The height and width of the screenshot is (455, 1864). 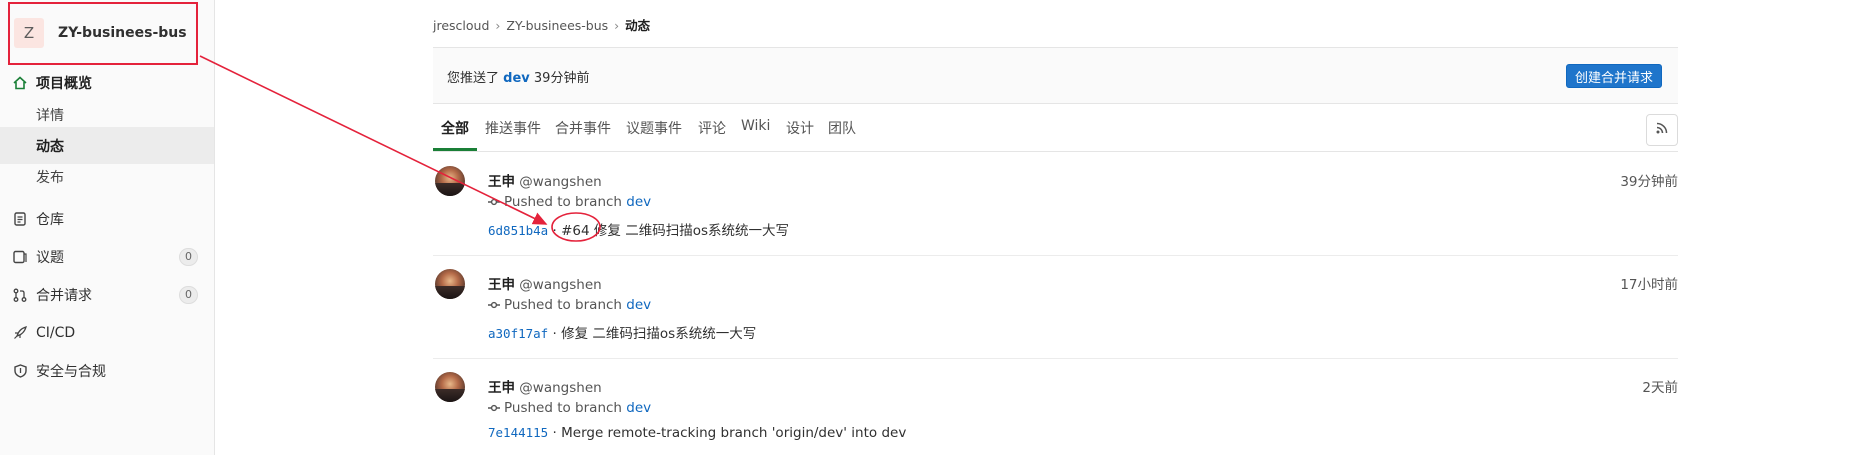 What do you see at coordinates (107, 176) in the screenshot?
I see `sidebar-subitem-releases: 发布` at bounding box center [107, 176].